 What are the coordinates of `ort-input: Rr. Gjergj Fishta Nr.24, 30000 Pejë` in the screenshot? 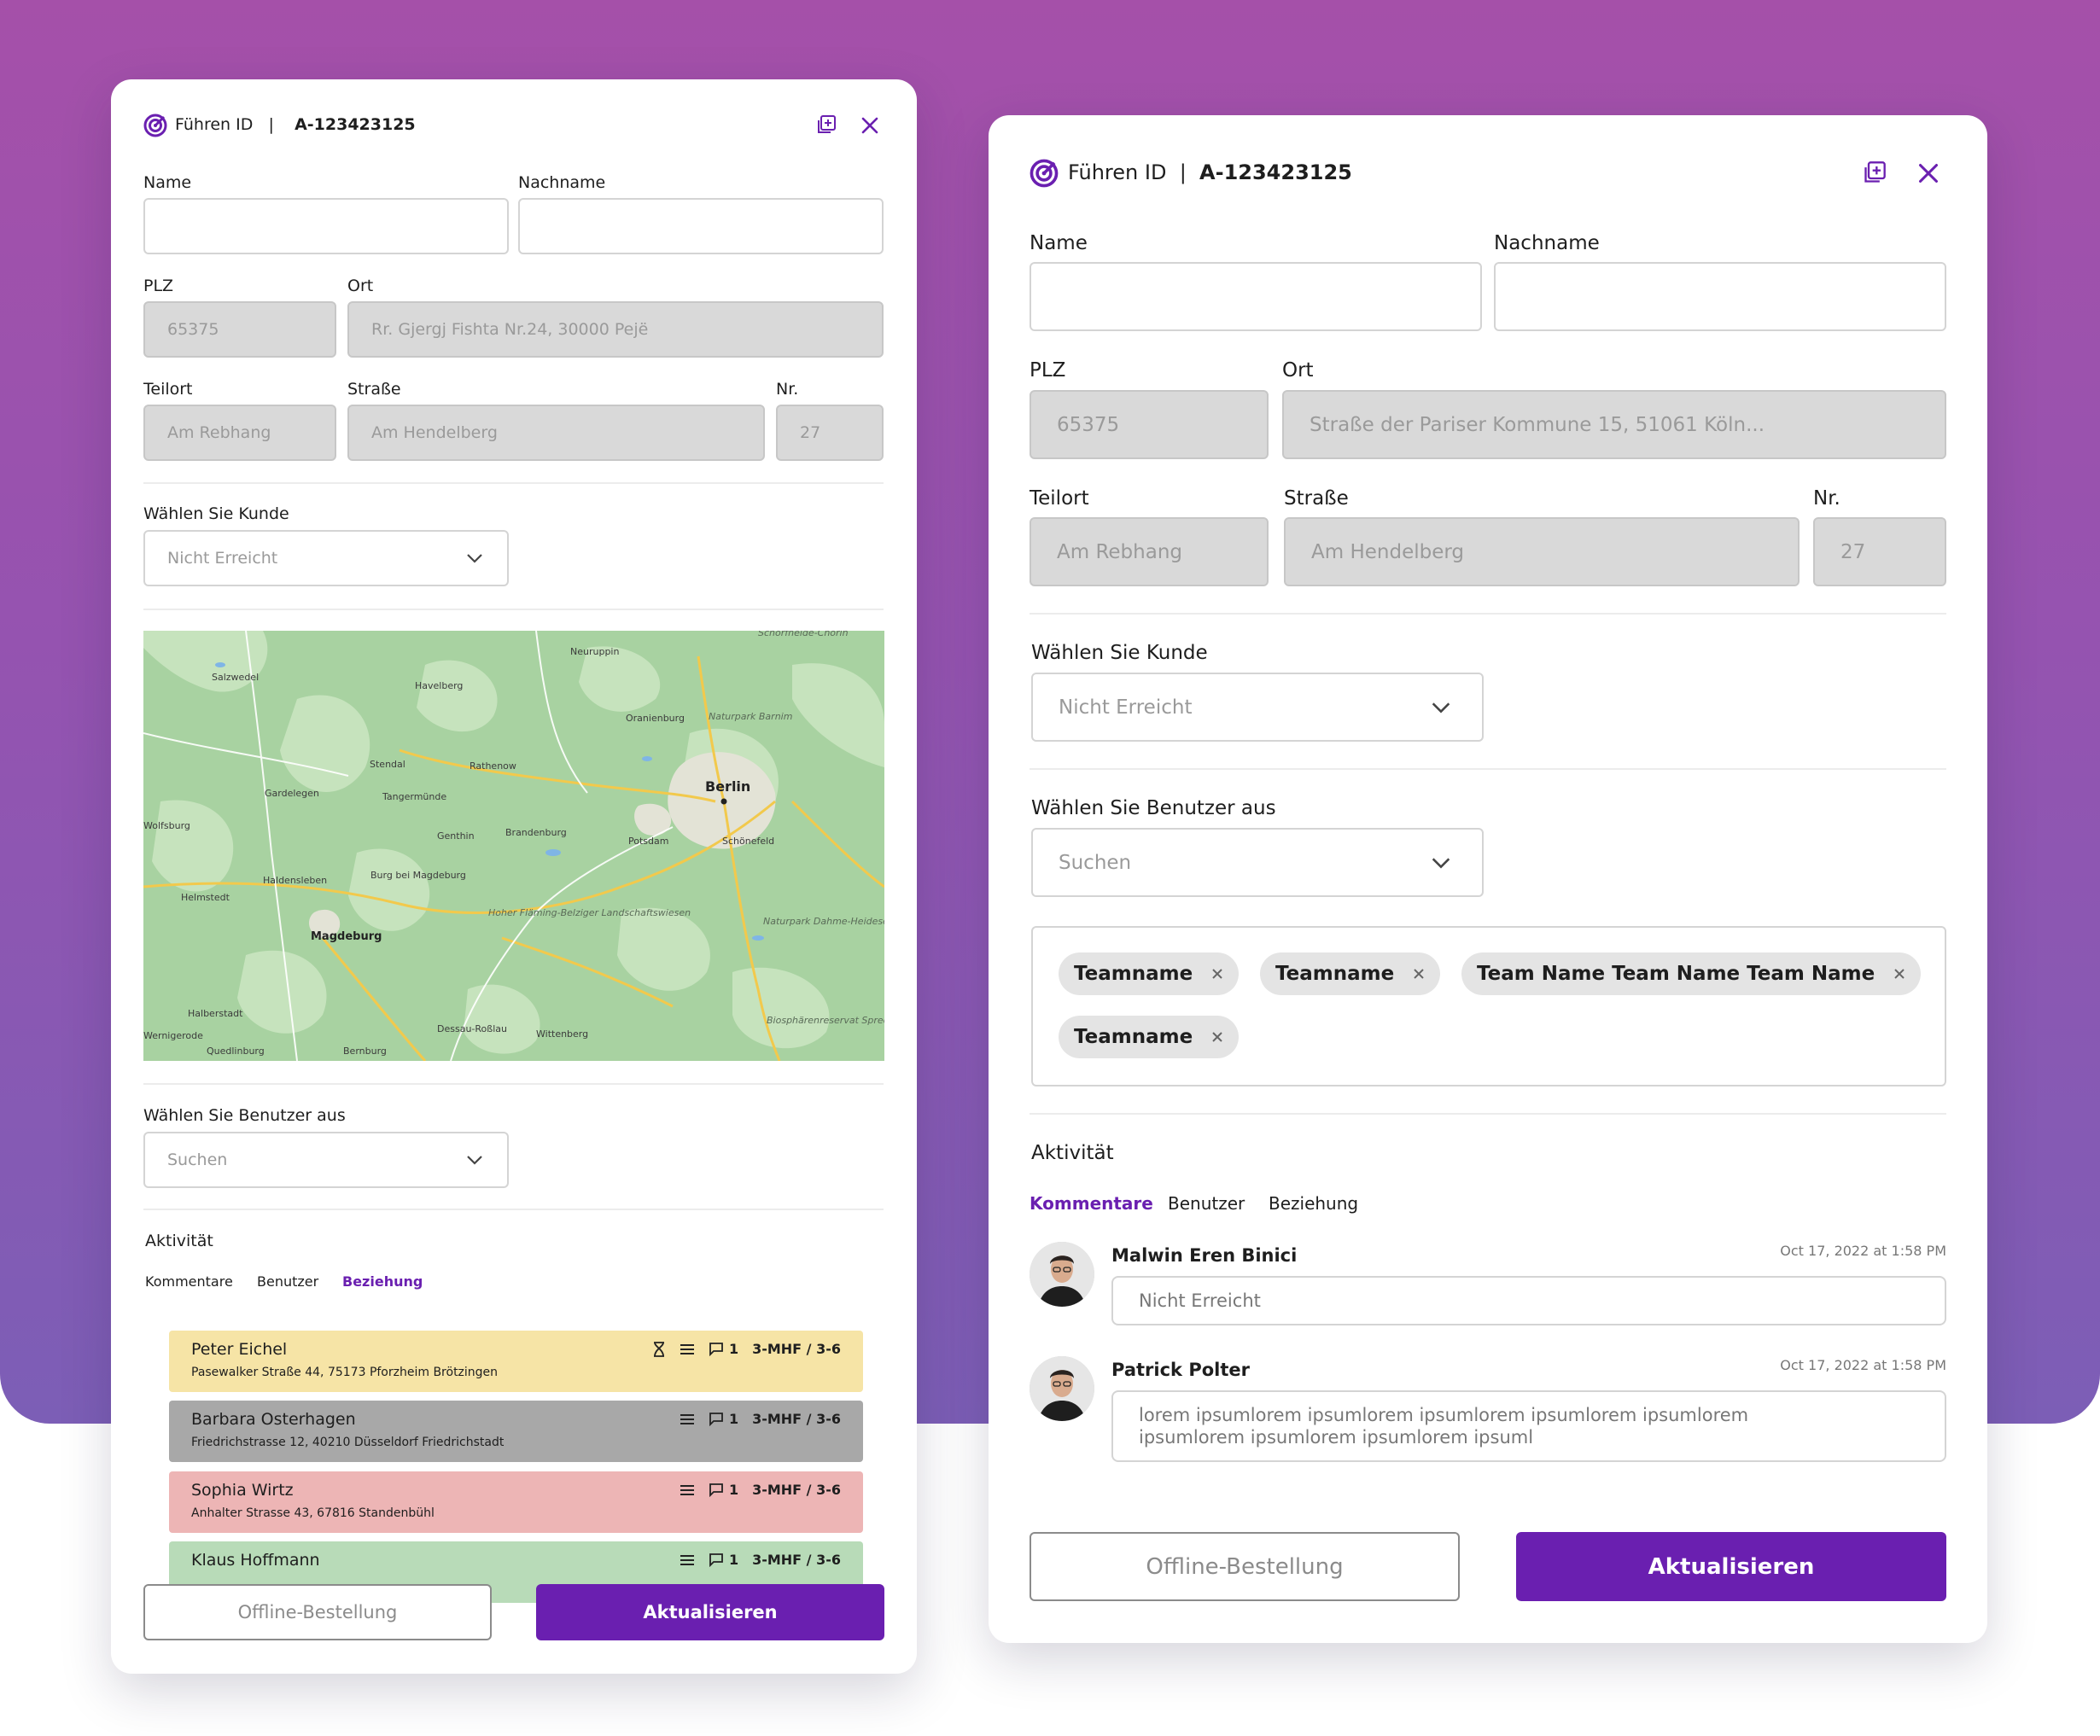 It's located at (615, 329).